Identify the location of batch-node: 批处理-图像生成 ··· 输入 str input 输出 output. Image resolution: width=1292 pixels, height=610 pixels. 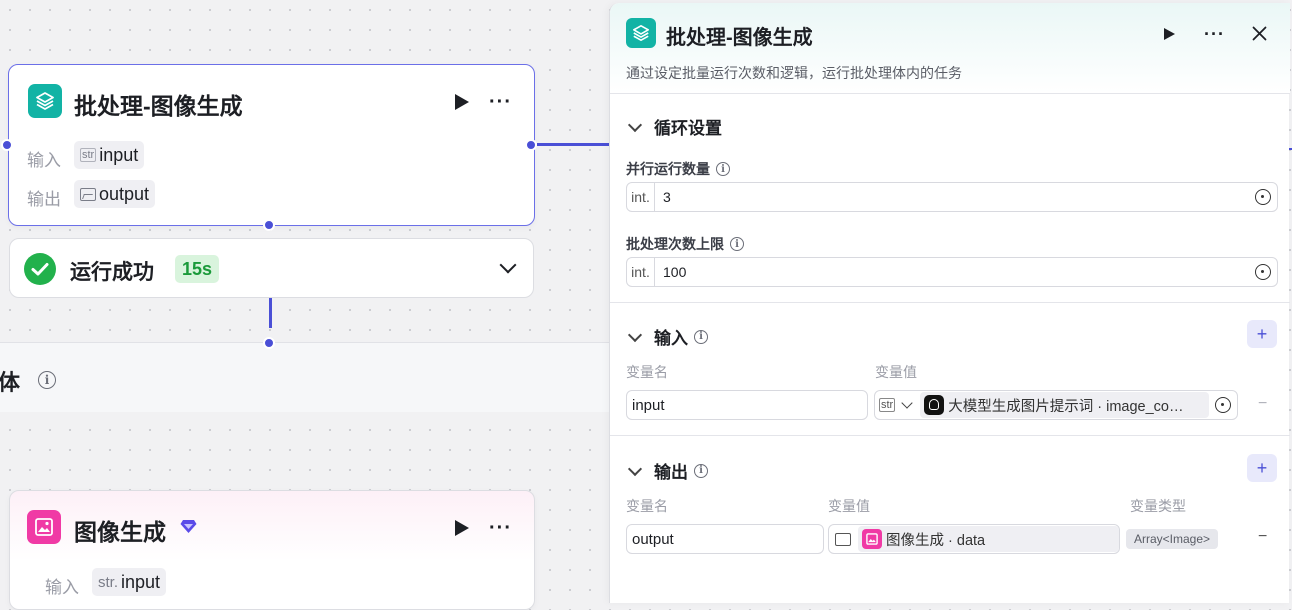
(271, 145).